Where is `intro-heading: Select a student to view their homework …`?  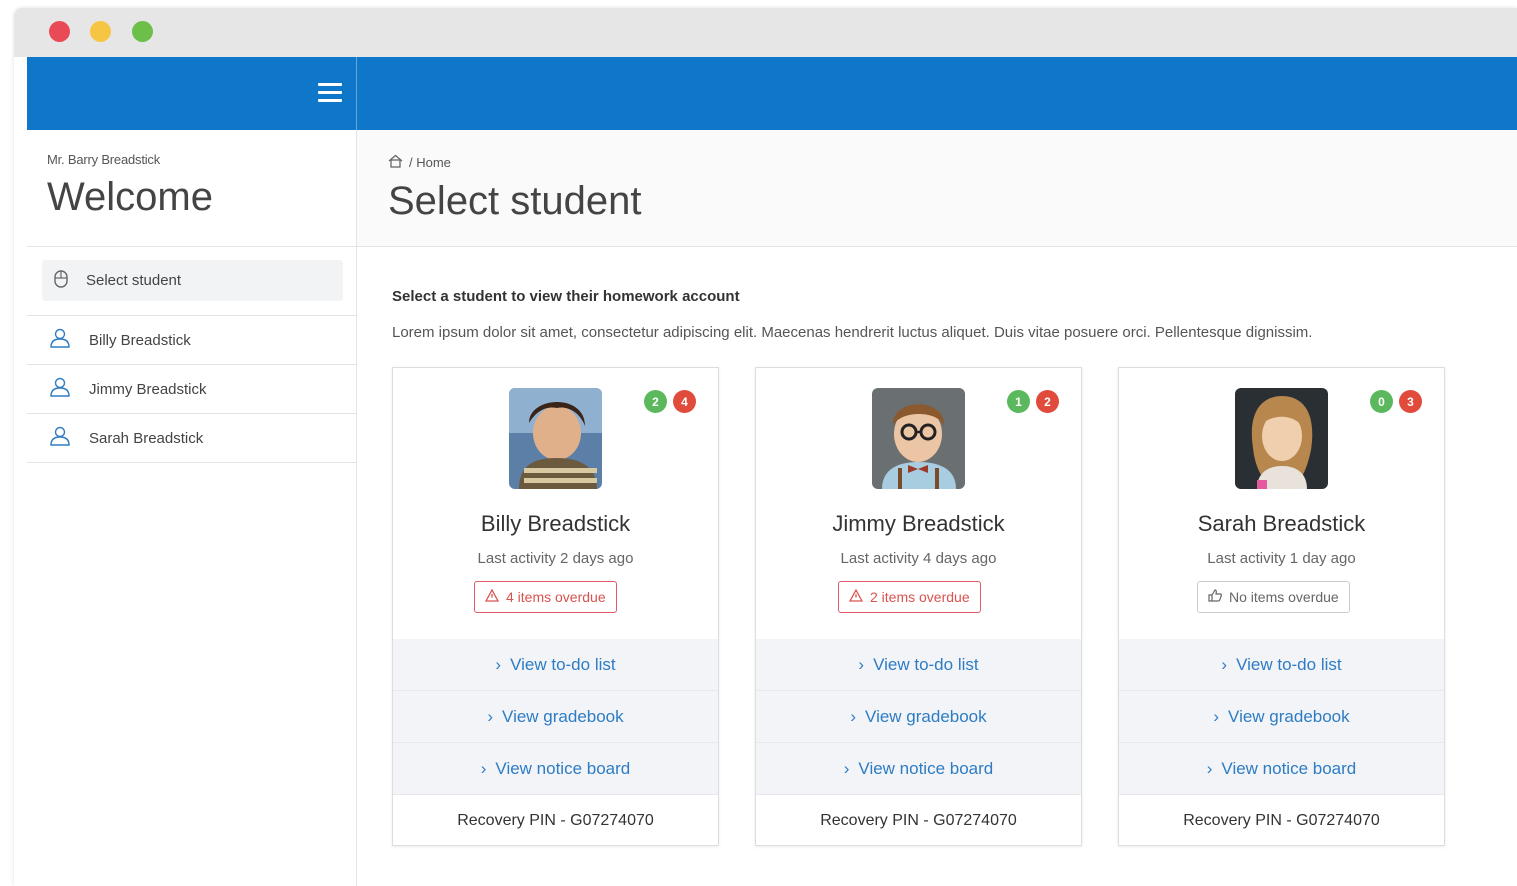
intro-heading: Select a student to view their homework … is located at coordinates (566, 296).